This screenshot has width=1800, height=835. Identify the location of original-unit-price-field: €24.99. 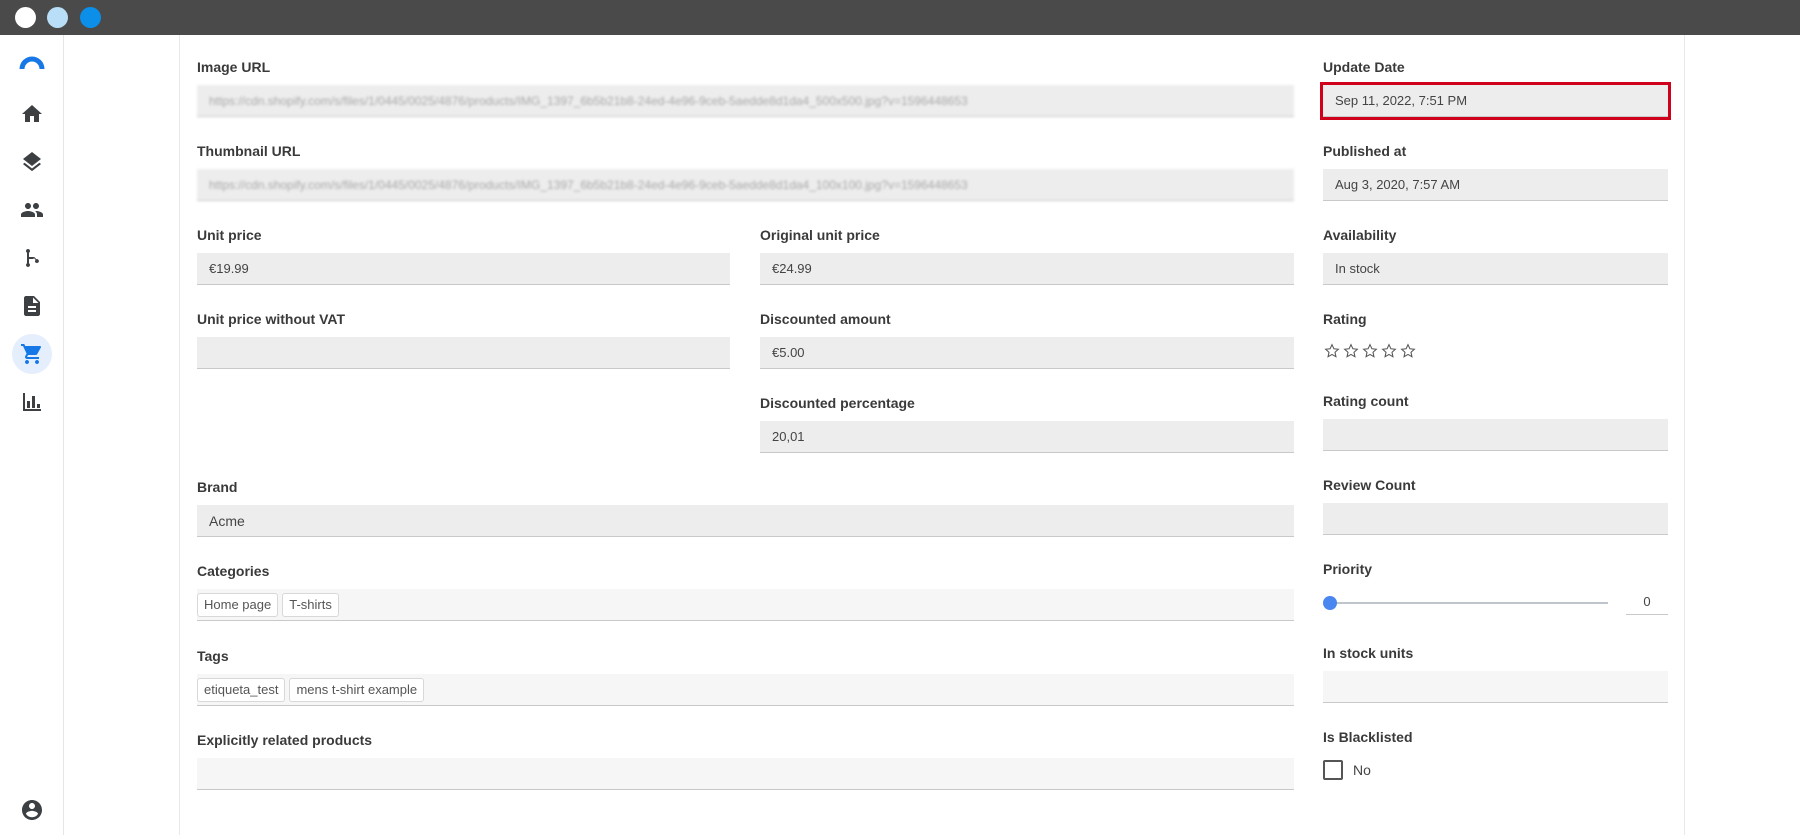
(1027, 269).